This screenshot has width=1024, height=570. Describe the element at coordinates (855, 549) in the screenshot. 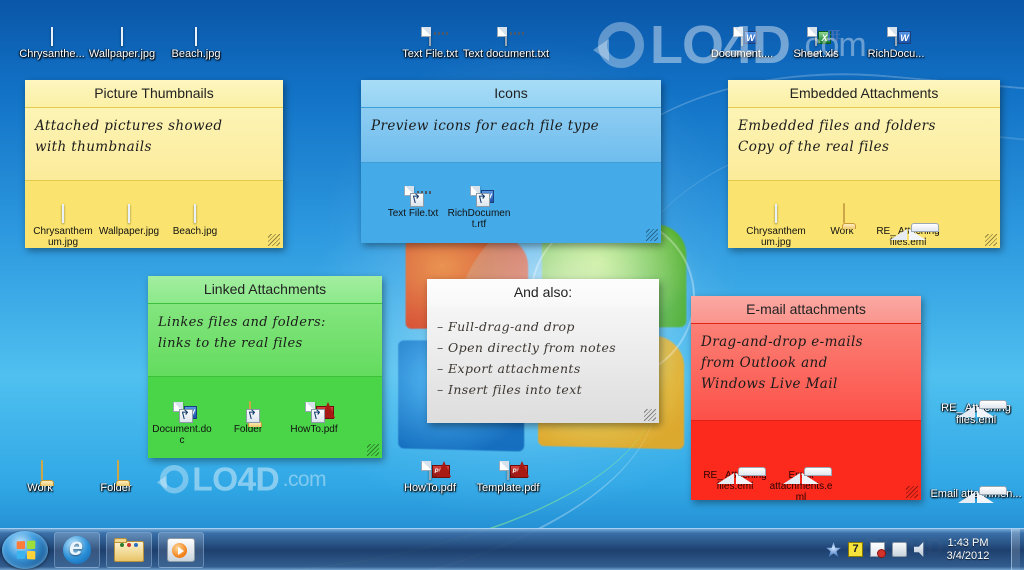

I see `update-icon: 7` at that location.